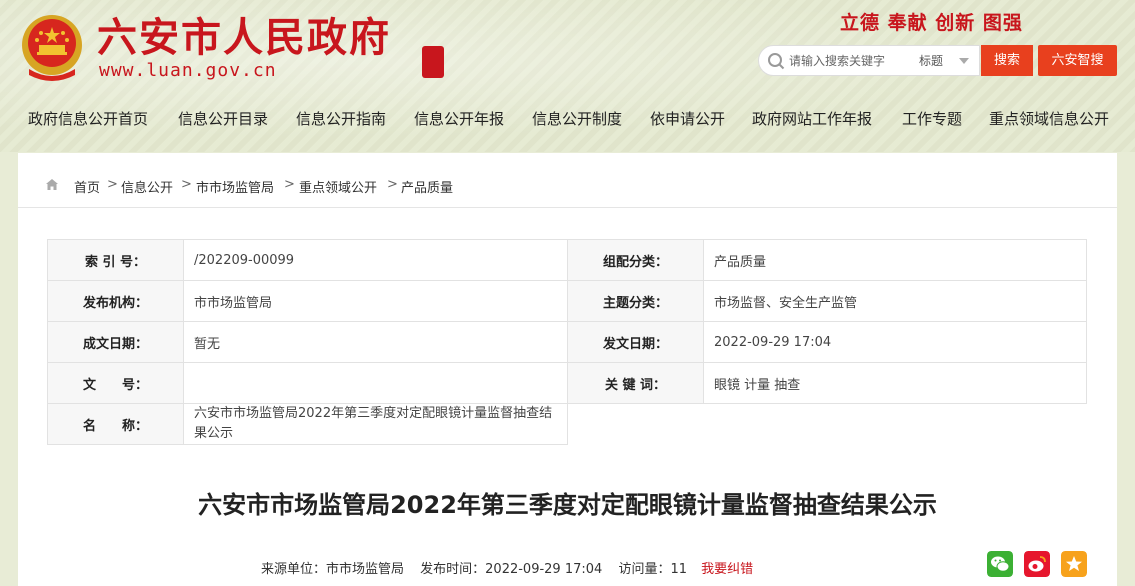 The height and width of the screenshot is (586, 1135). I want to click on table-row: 成文日期： 暂无 发文日期： 2022-09-29 17:04, so click(567, 342).